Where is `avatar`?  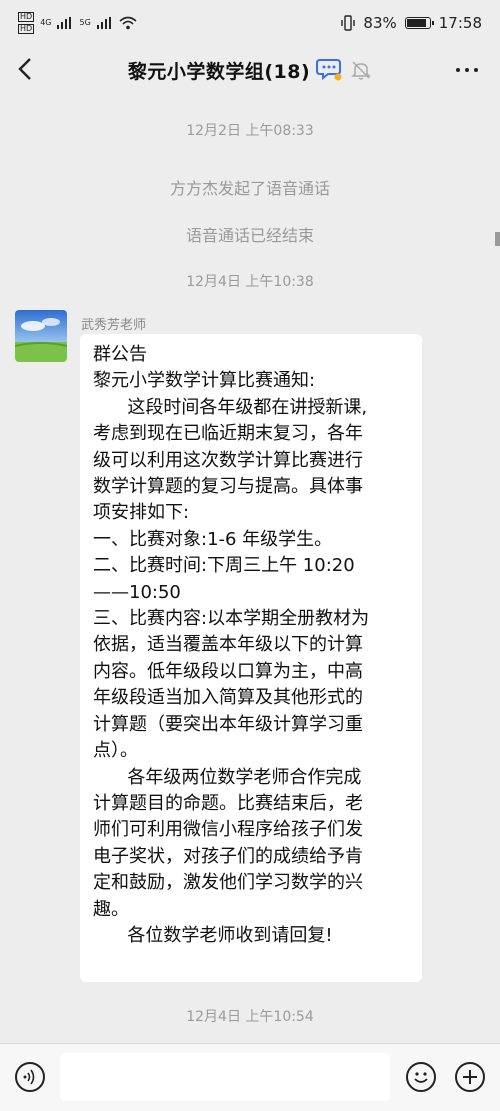 avatar is located at coordinates (41, 336).